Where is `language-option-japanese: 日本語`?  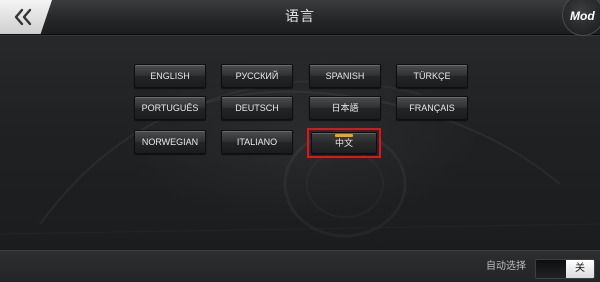
language-option-japanese: 日本語 is located at coordinates (345, 108).